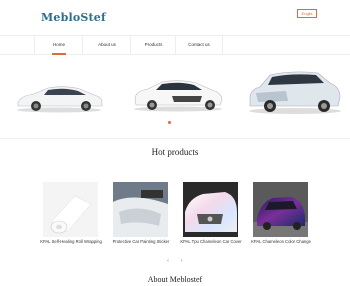 The height and width of the screenshot is (286, 350). I want to click on product-name: KPAL Tpu Chameleon Car Cover, so click(211, 241).